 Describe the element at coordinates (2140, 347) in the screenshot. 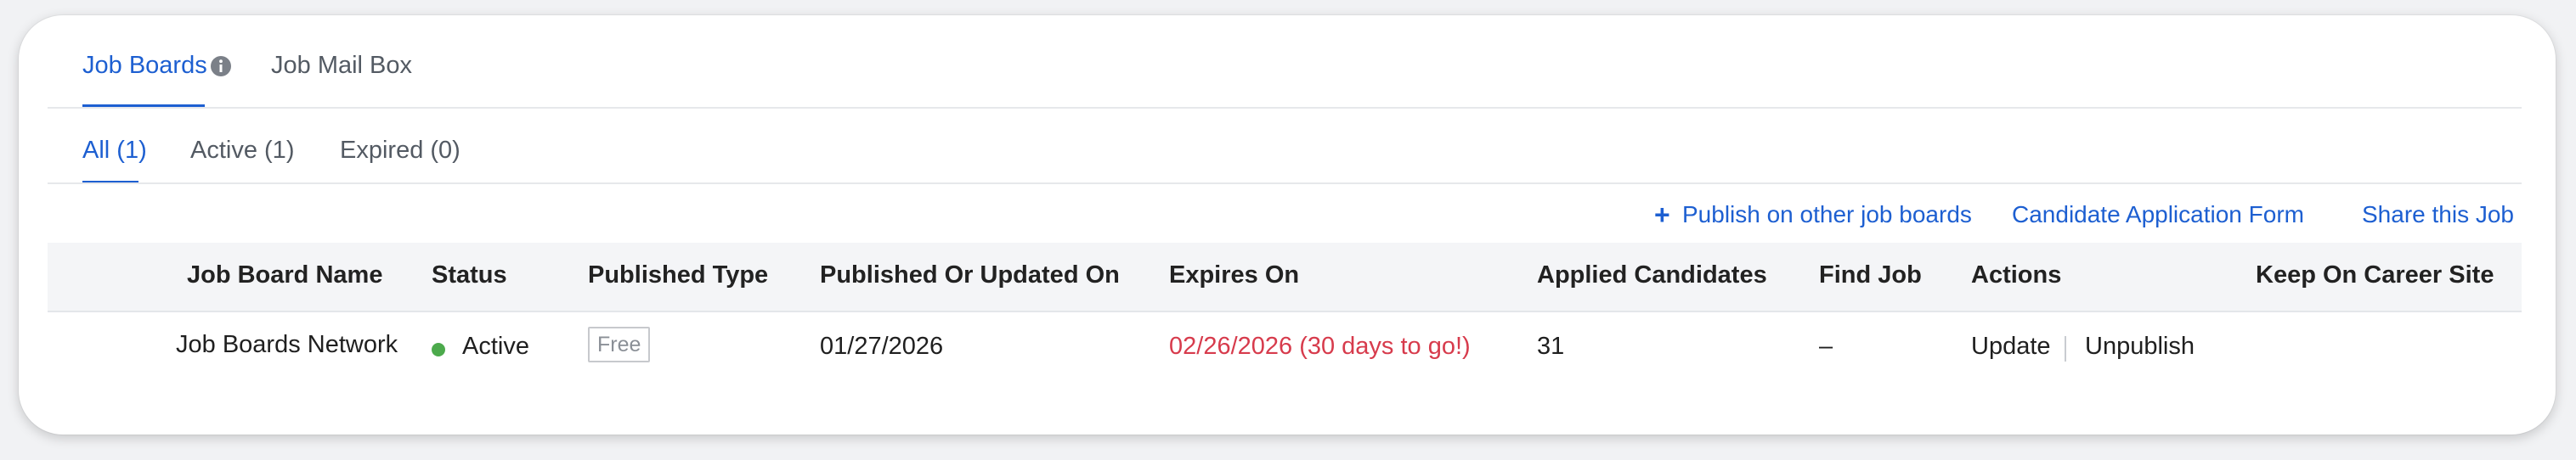

I see `unpublish-link: Unpublish` at that location.